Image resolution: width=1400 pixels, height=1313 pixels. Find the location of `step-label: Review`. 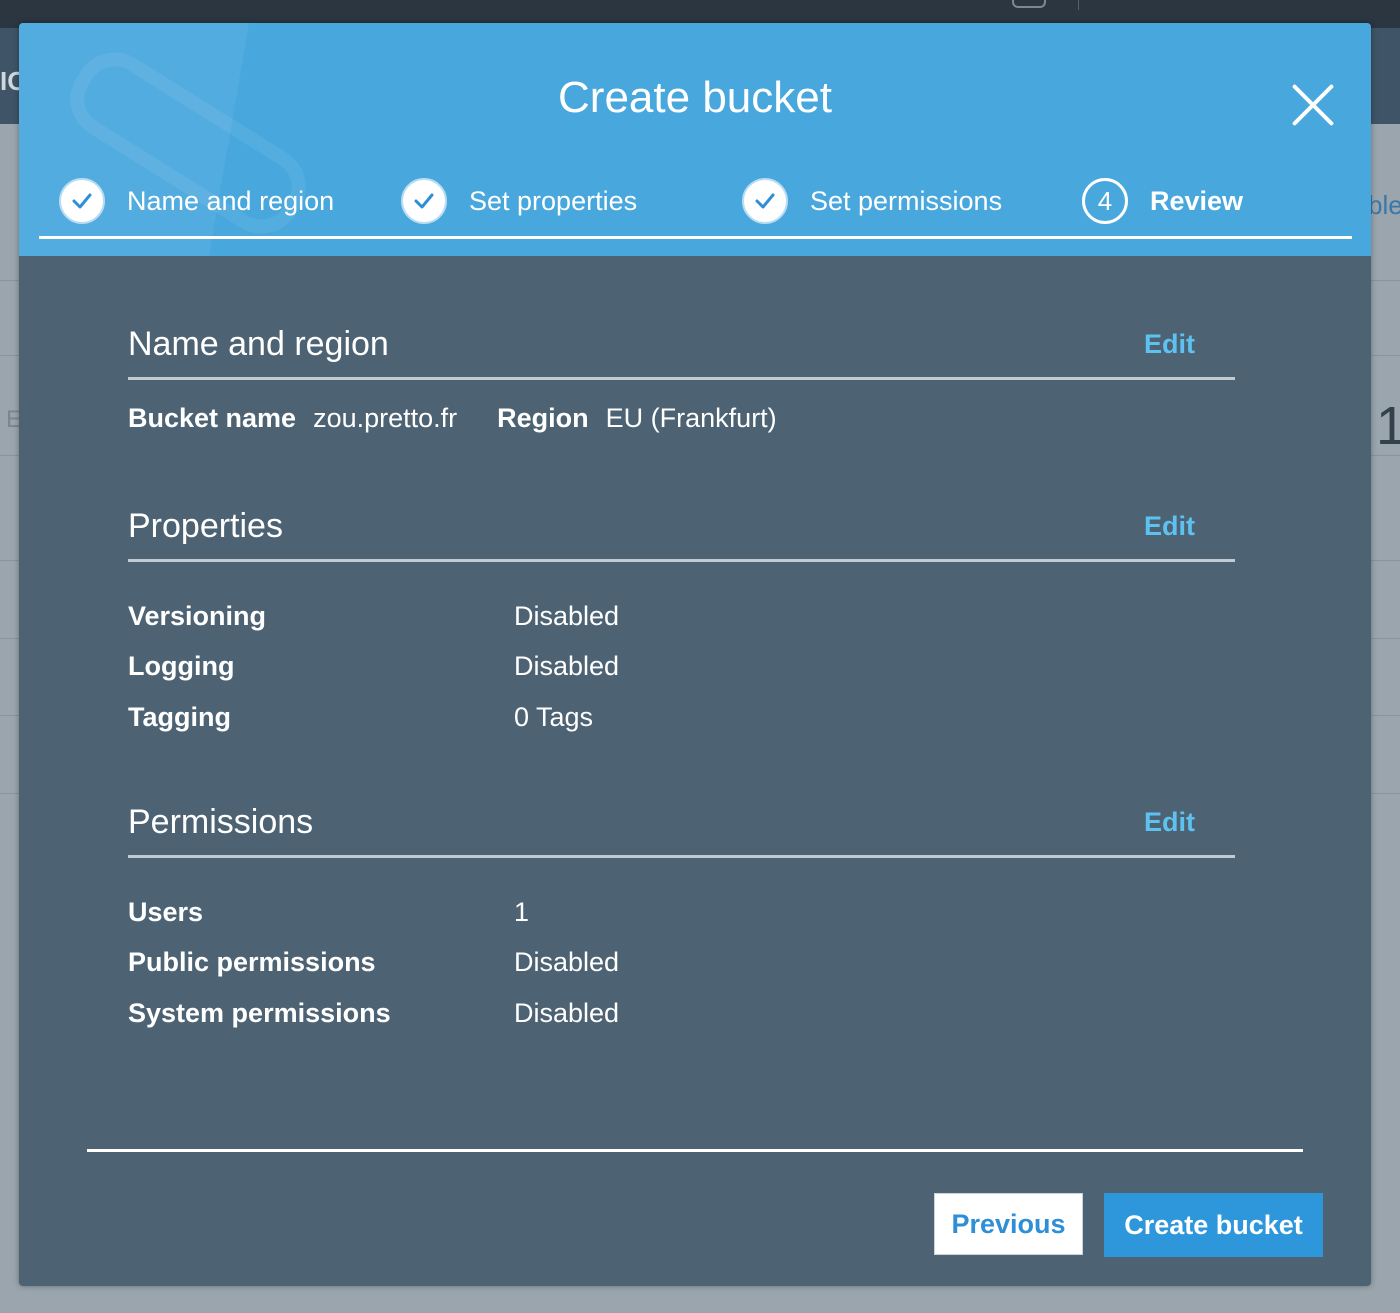

step-label: Review is located at coordinates (1197, 200).